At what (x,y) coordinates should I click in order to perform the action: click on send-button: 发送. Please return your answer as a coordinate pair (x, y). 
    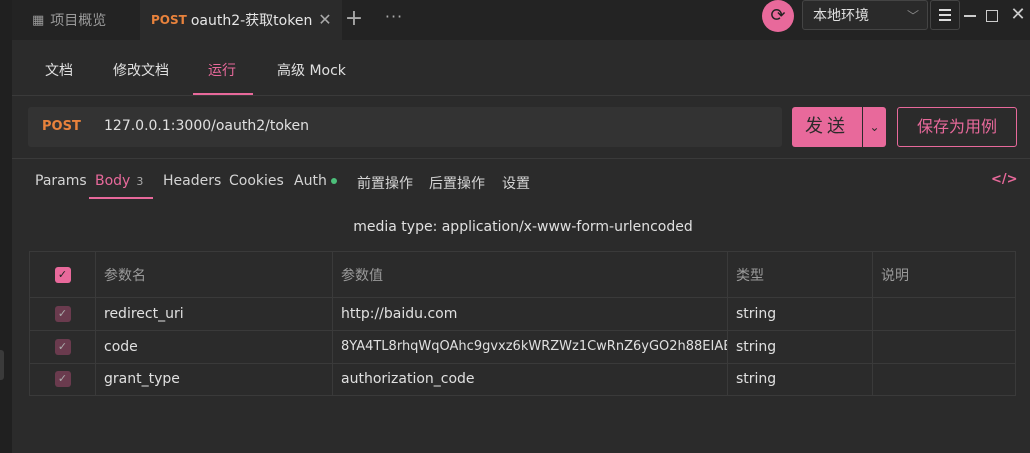
    Looking at the image, I should click on (827, 127).